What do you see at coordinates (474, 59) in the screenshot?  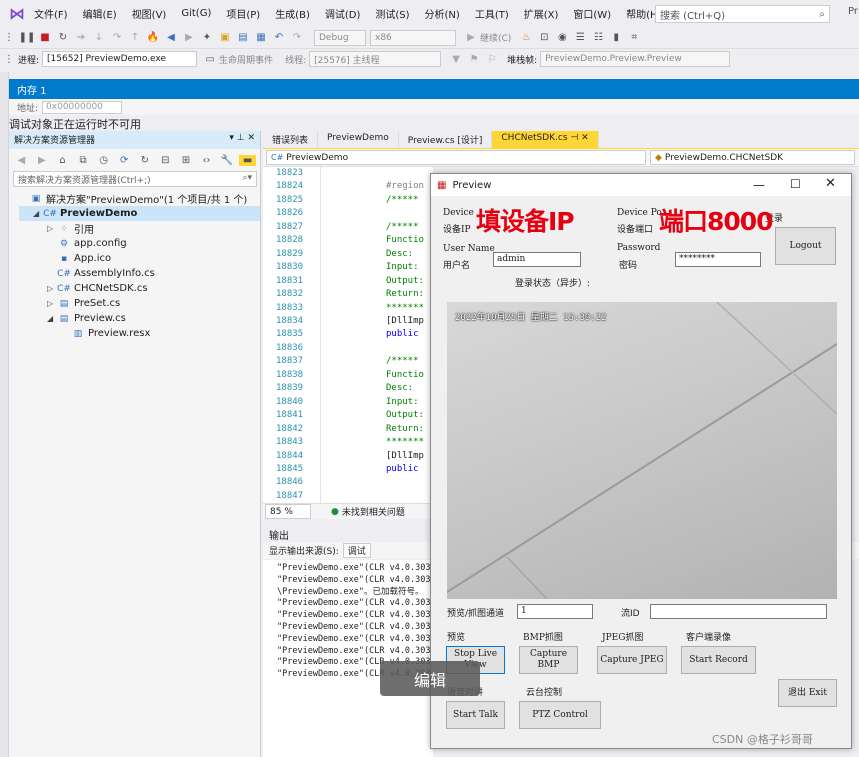 I see `flag-icon: ⚑` at bounding box center [474, 59].